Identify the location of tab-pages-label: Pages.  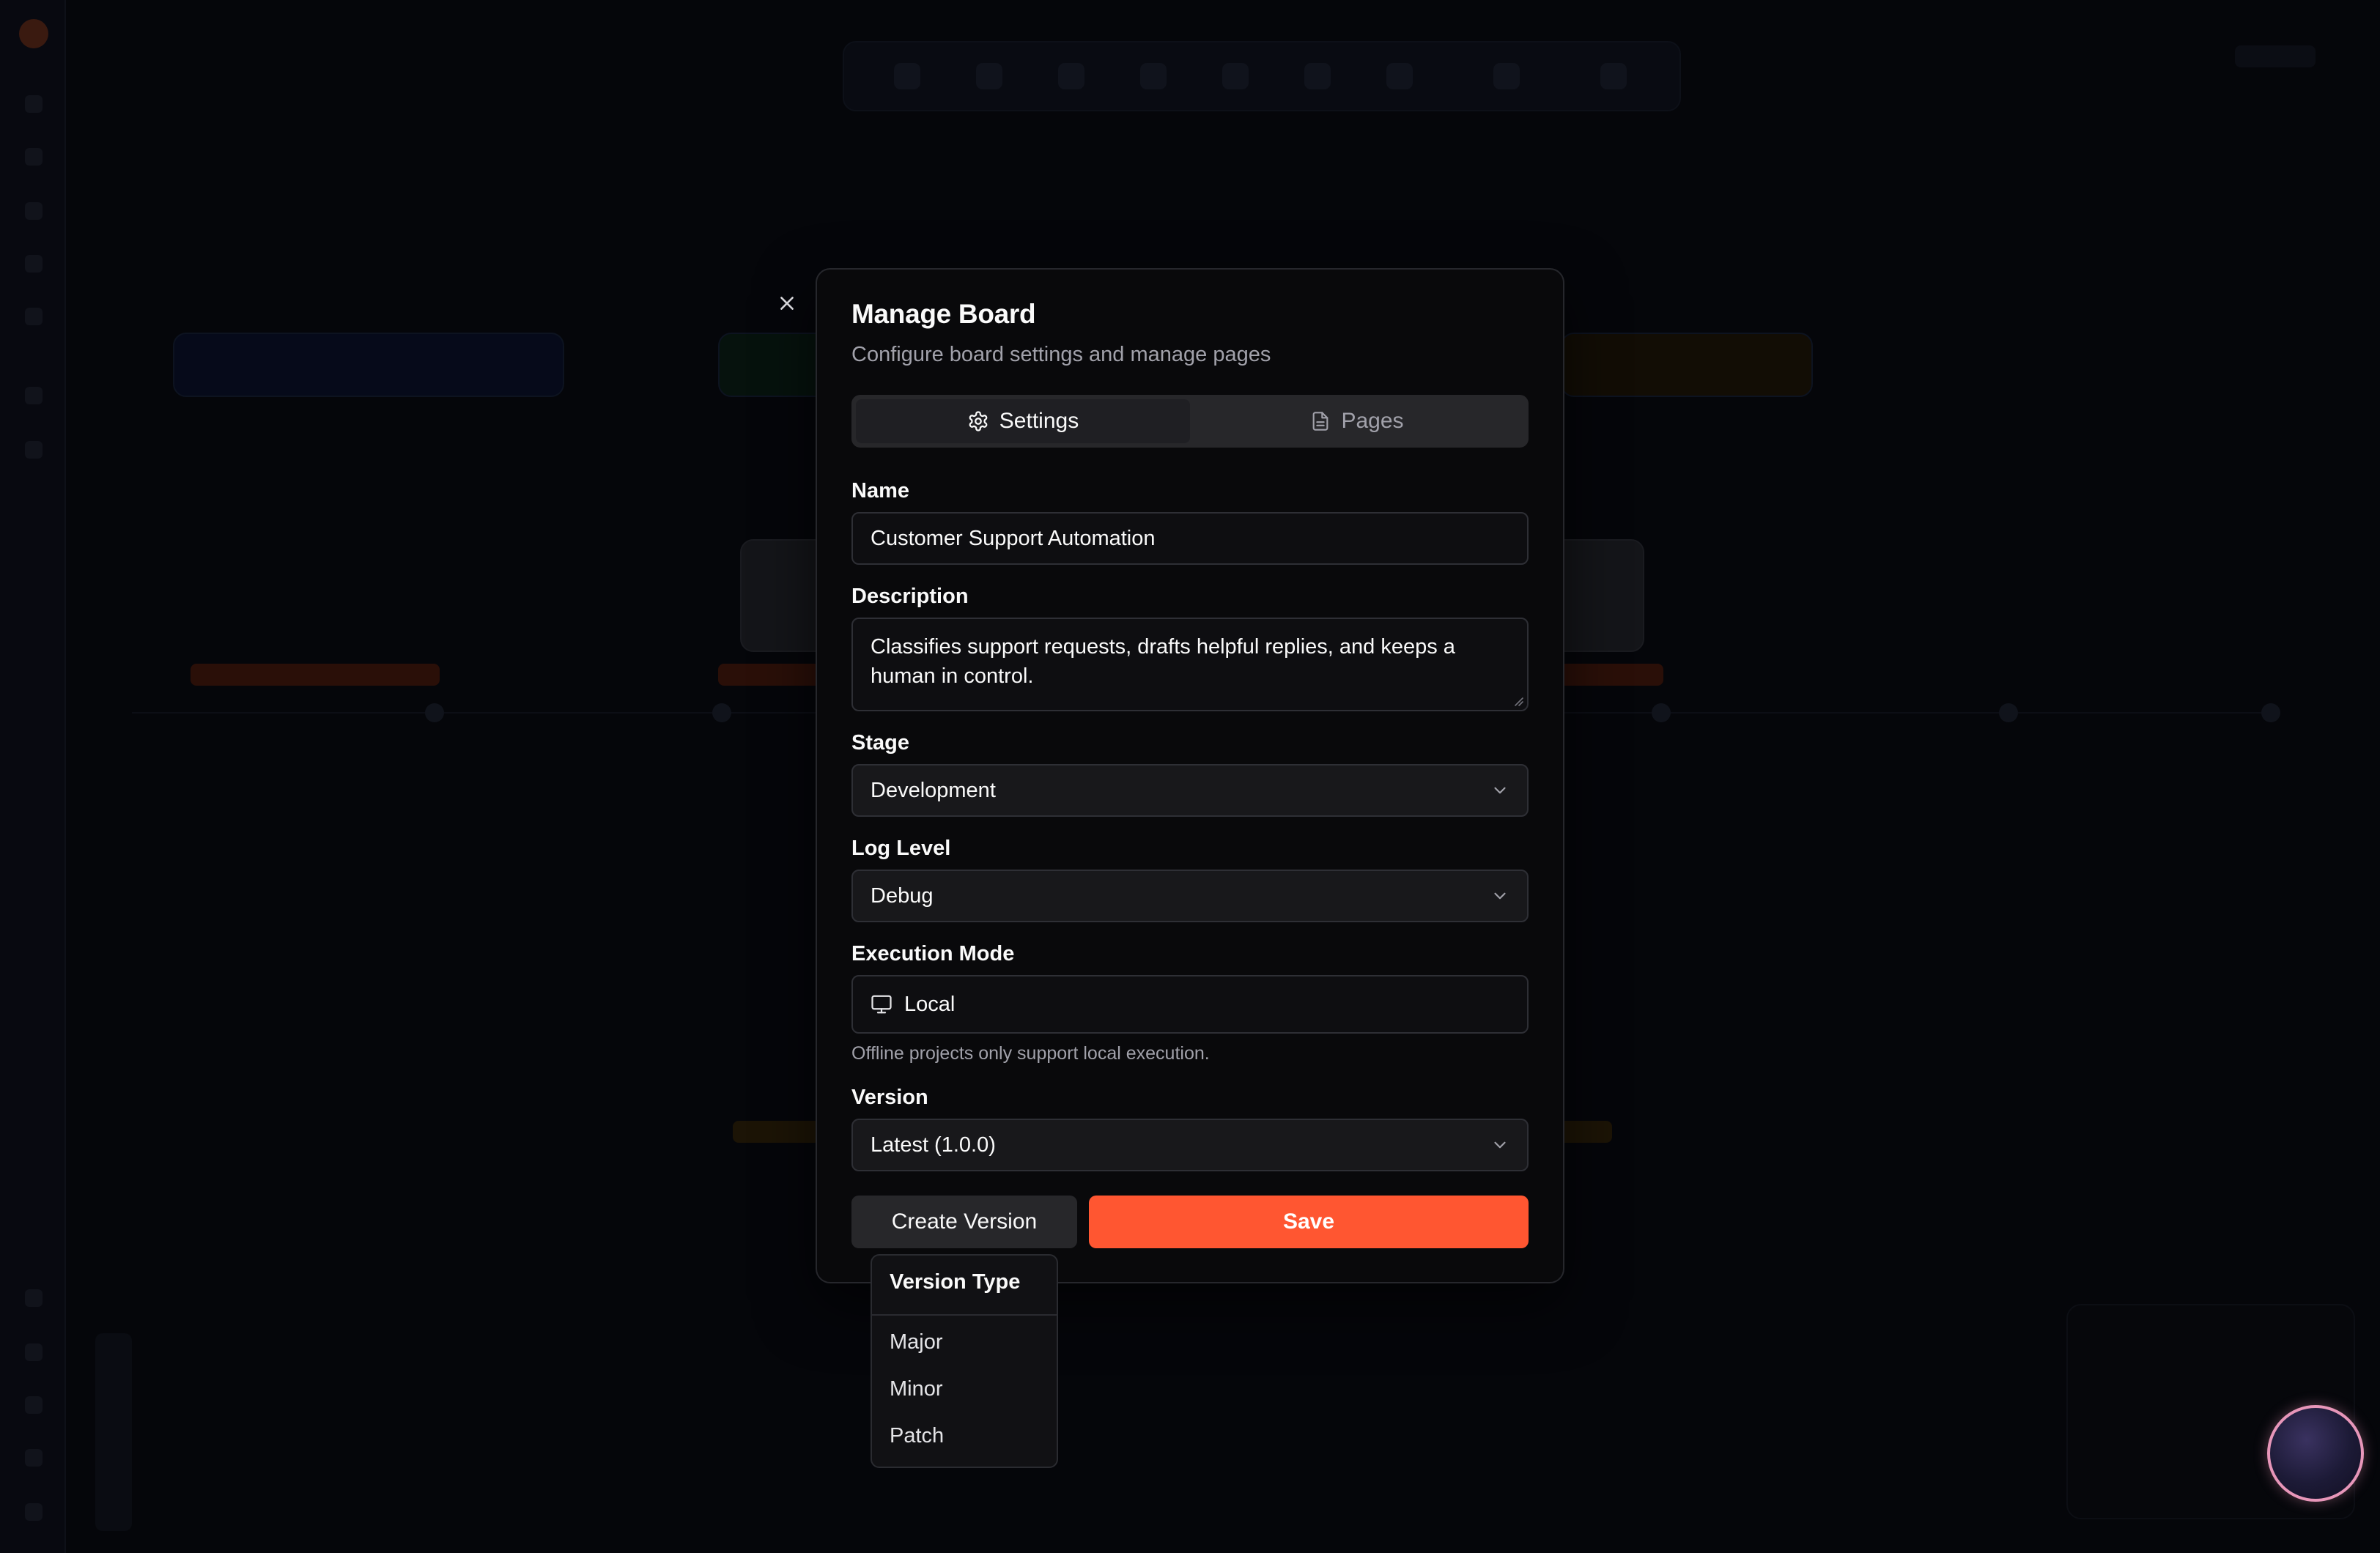
(1372, 421).